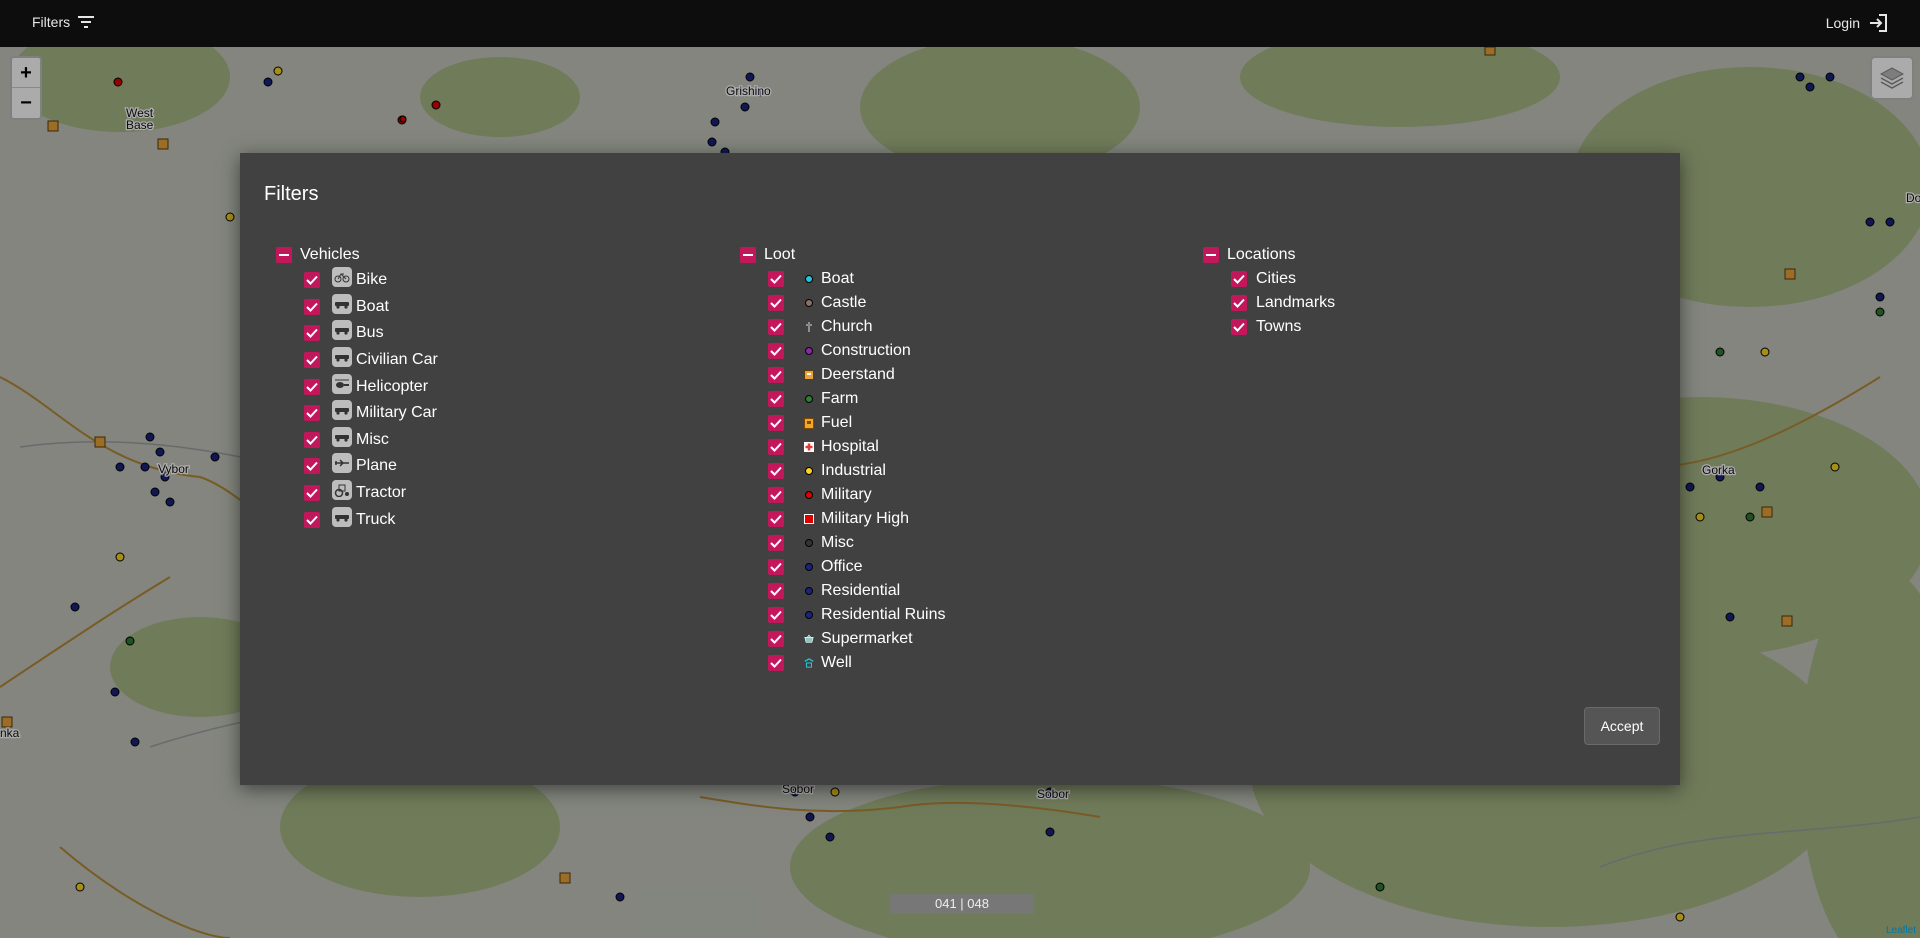  Describe the element at coordinates (312, 493) in the screenshot. I see `vehicles-checkbox-tractor` at that location.